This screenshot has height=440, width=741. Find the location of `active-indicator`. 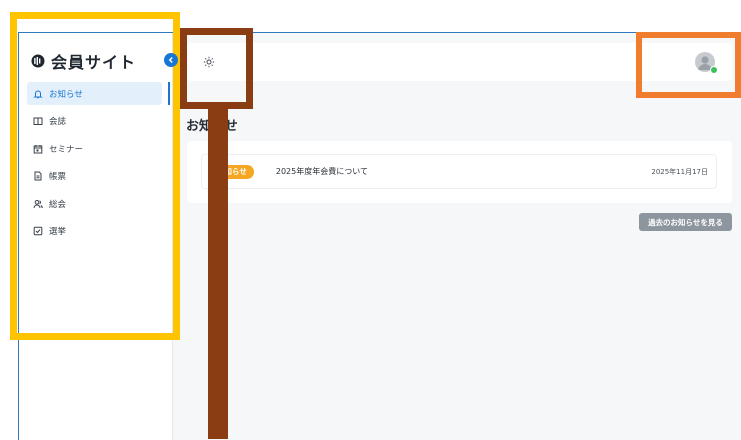

active-indicator is located at coordinates (169, 93).